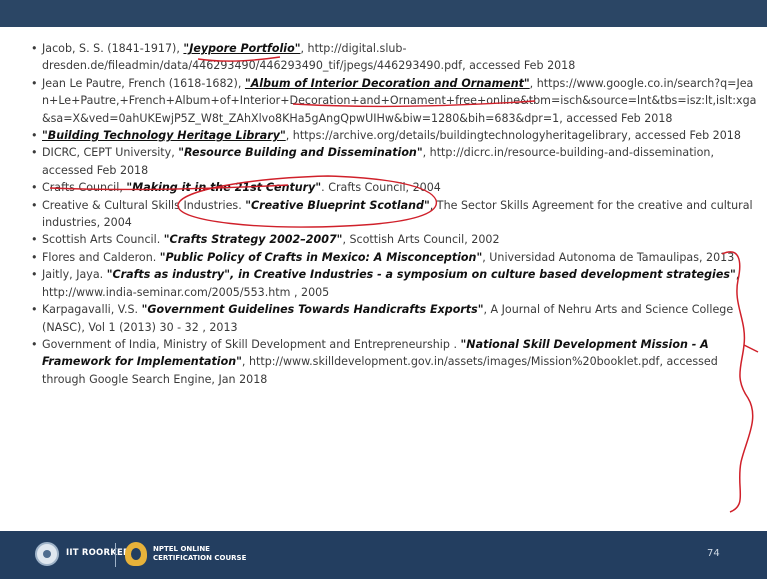  Describe the element at coordinates (164, 136) in the screenshot. I see `reference-title: "Building Technology Heritage Library"` at that location.